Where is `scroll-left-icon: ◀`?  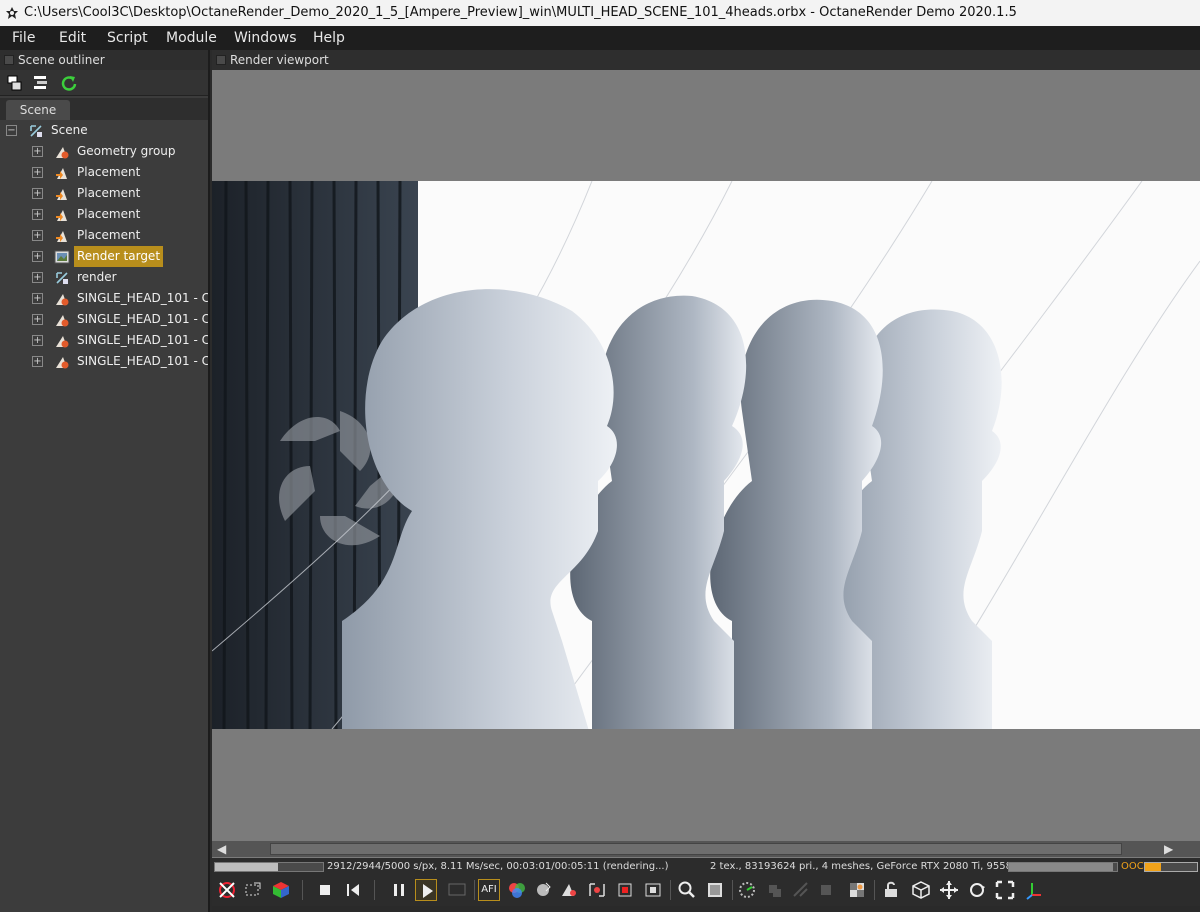
scroll-left-icon: ◀ is located at coordinates (221, 849).